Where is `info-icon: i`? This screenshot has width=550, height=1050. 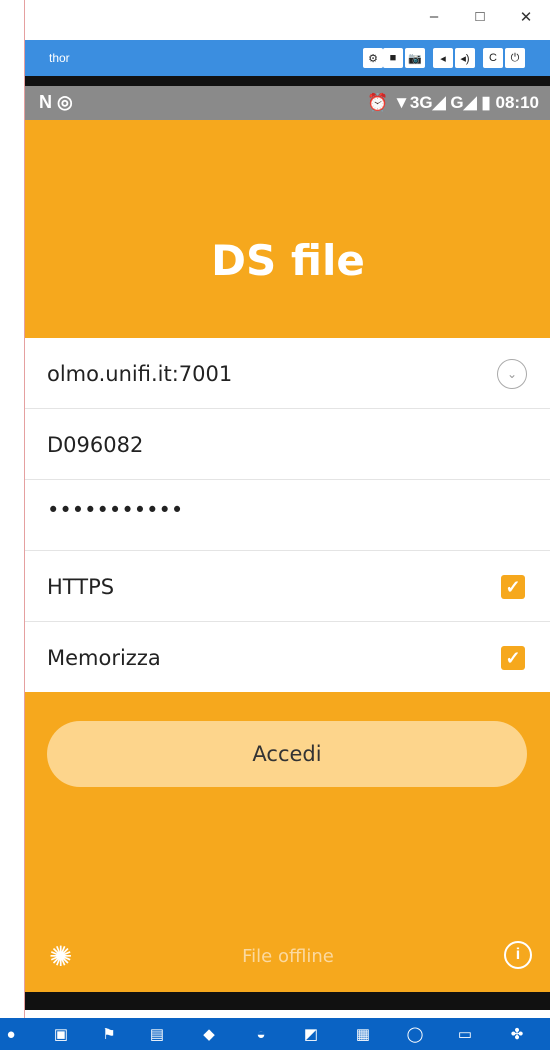 info-icon: i is located at coordinates (518, 955).